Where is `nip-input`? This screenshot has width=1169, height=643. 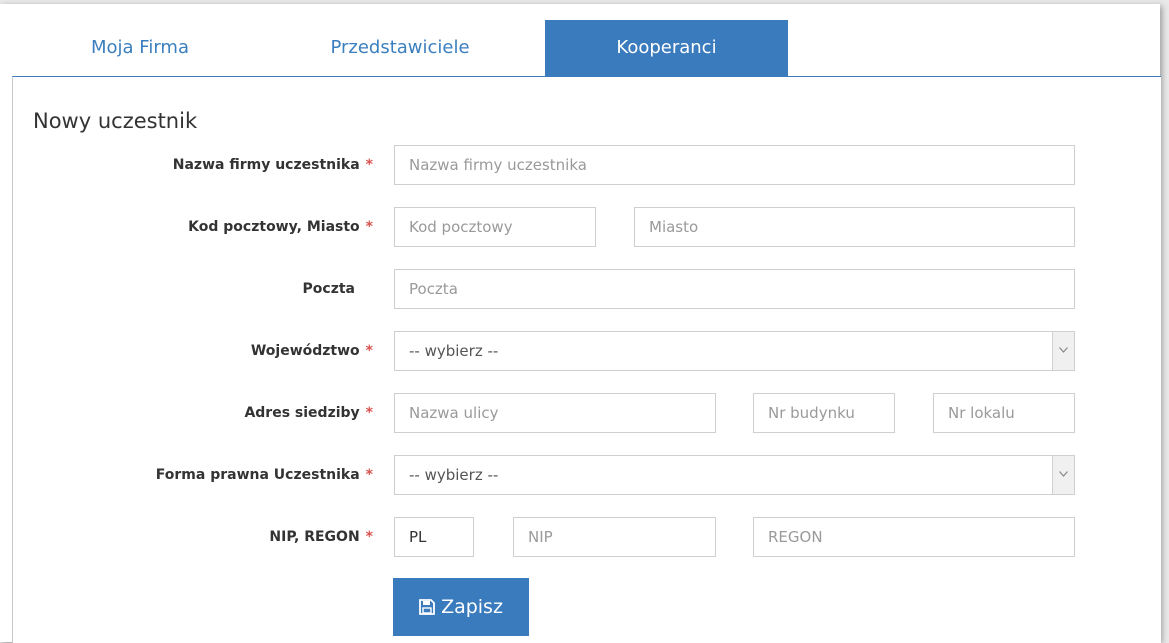 nip-input is located at coordinates (614, 537).